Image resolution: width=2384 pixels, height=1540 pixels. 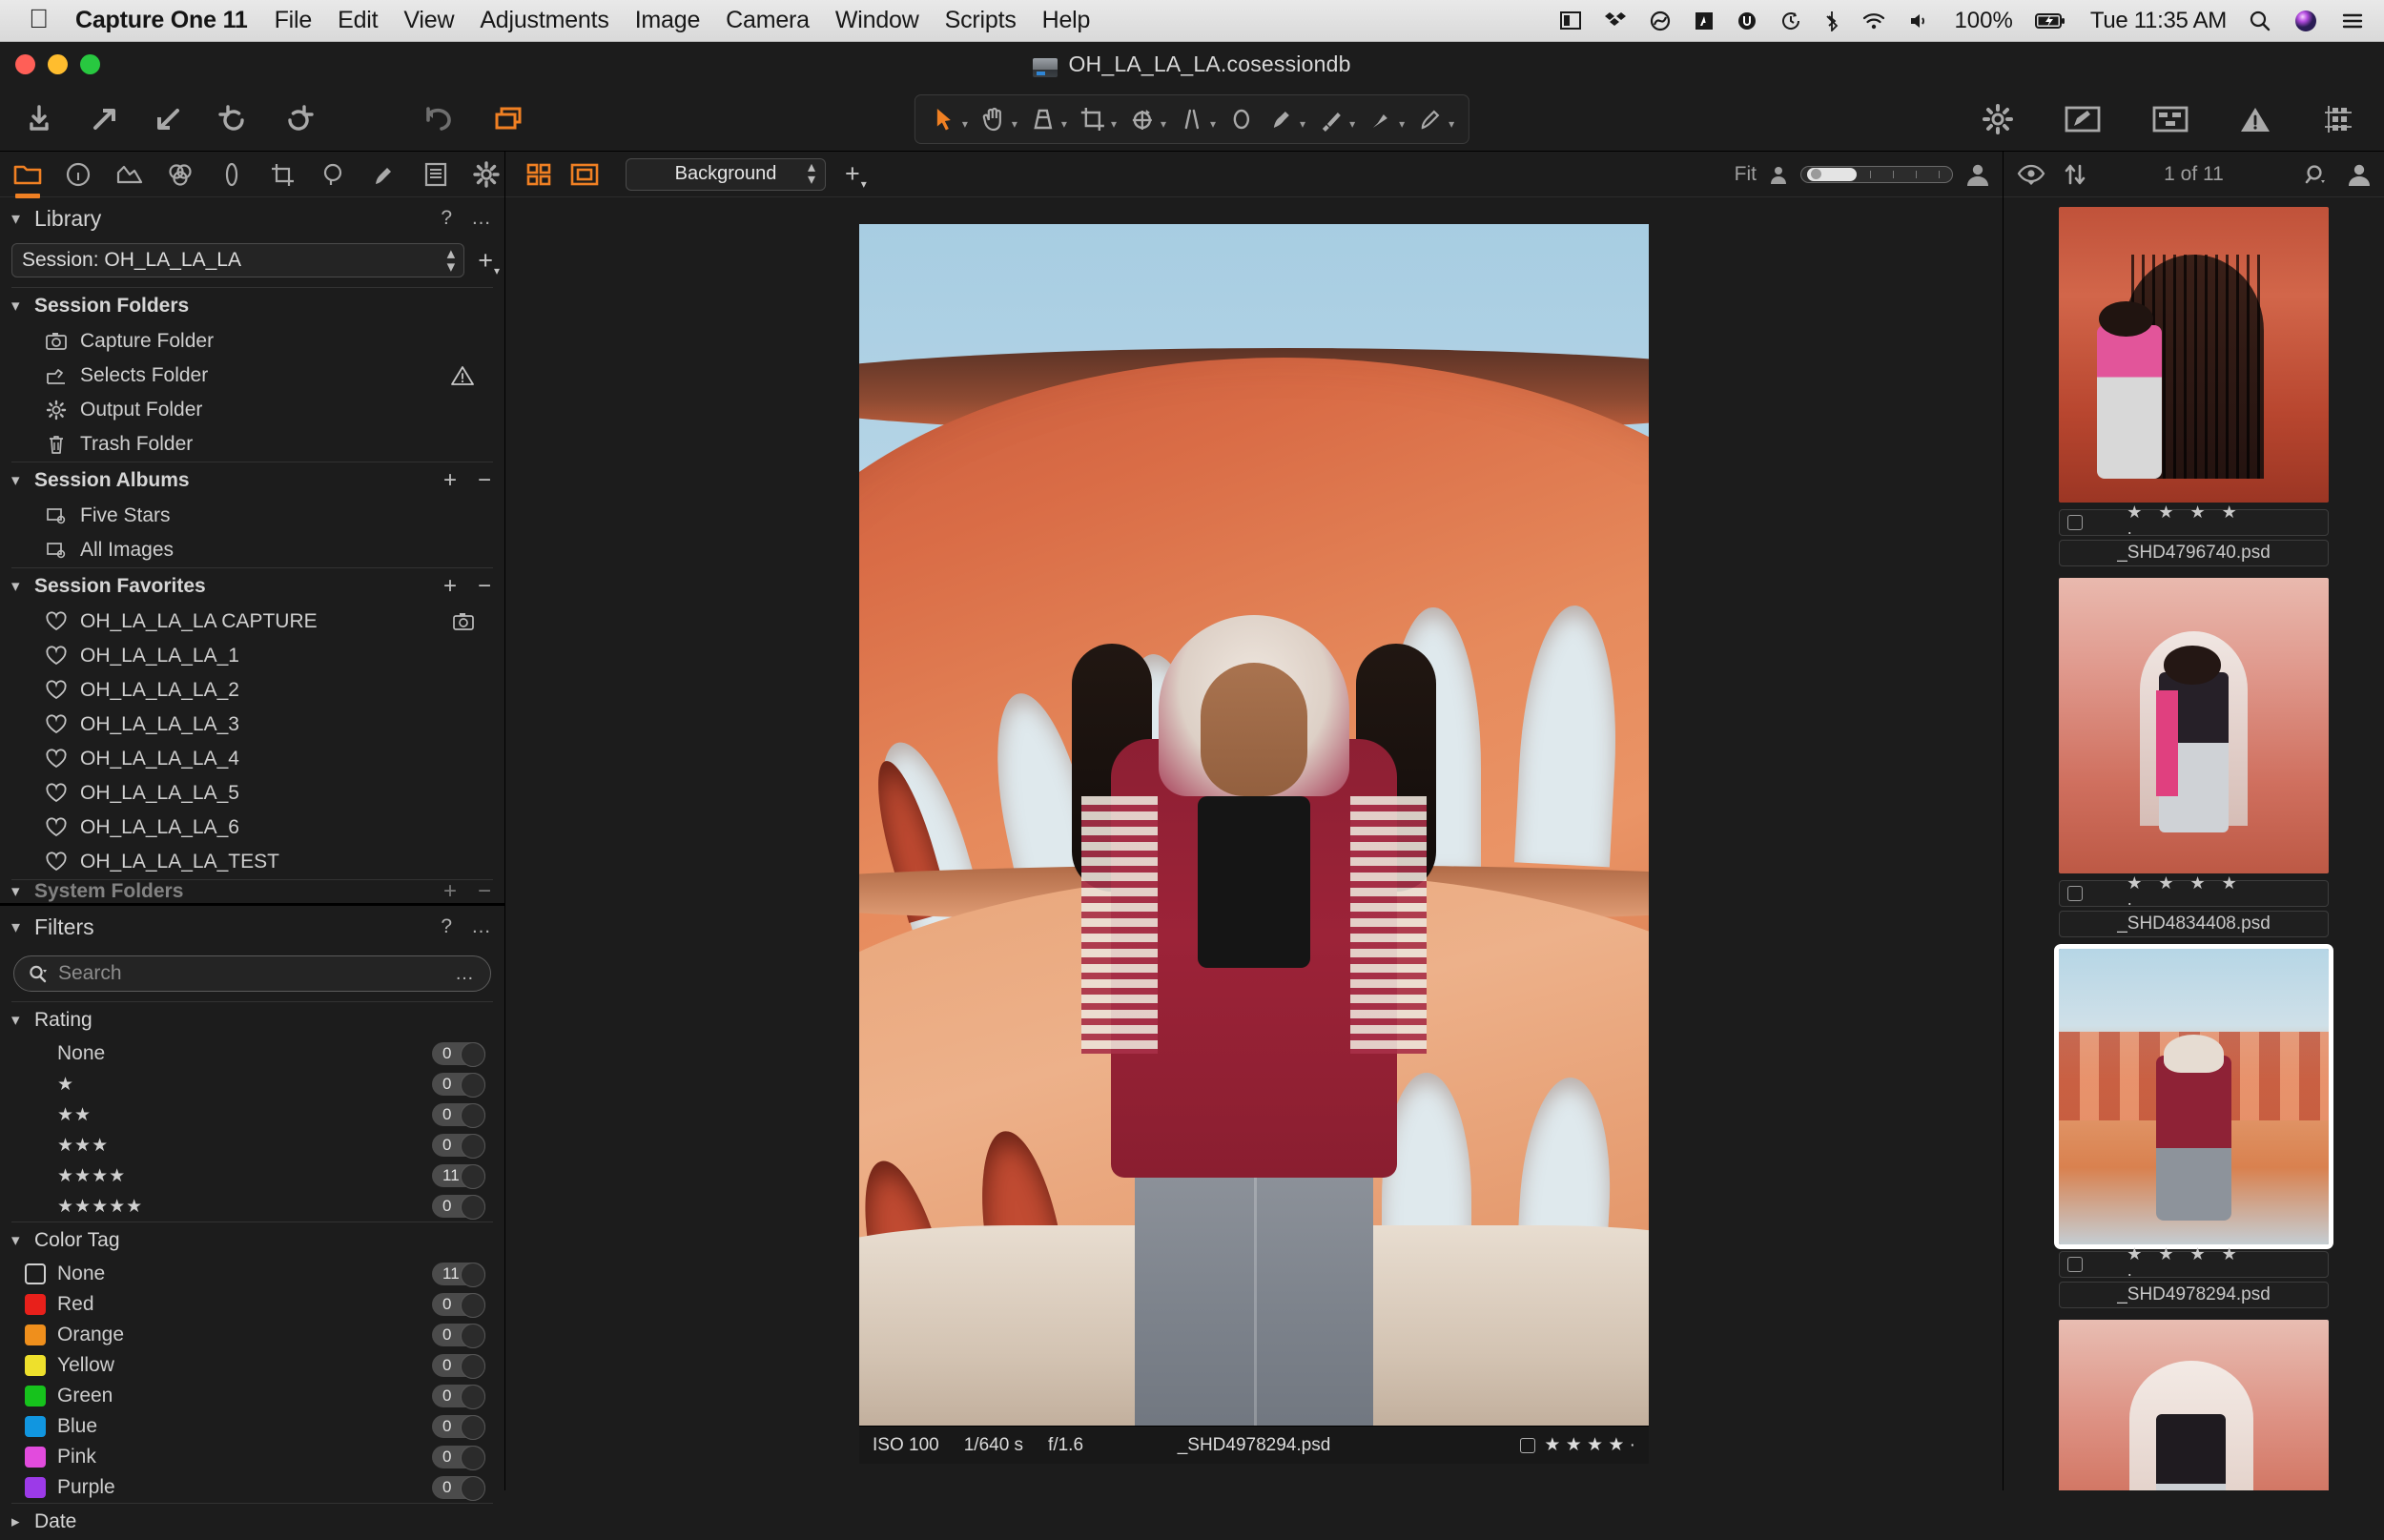 I want to click on color-tag-none: None 11, so click(x=252, y=1274).